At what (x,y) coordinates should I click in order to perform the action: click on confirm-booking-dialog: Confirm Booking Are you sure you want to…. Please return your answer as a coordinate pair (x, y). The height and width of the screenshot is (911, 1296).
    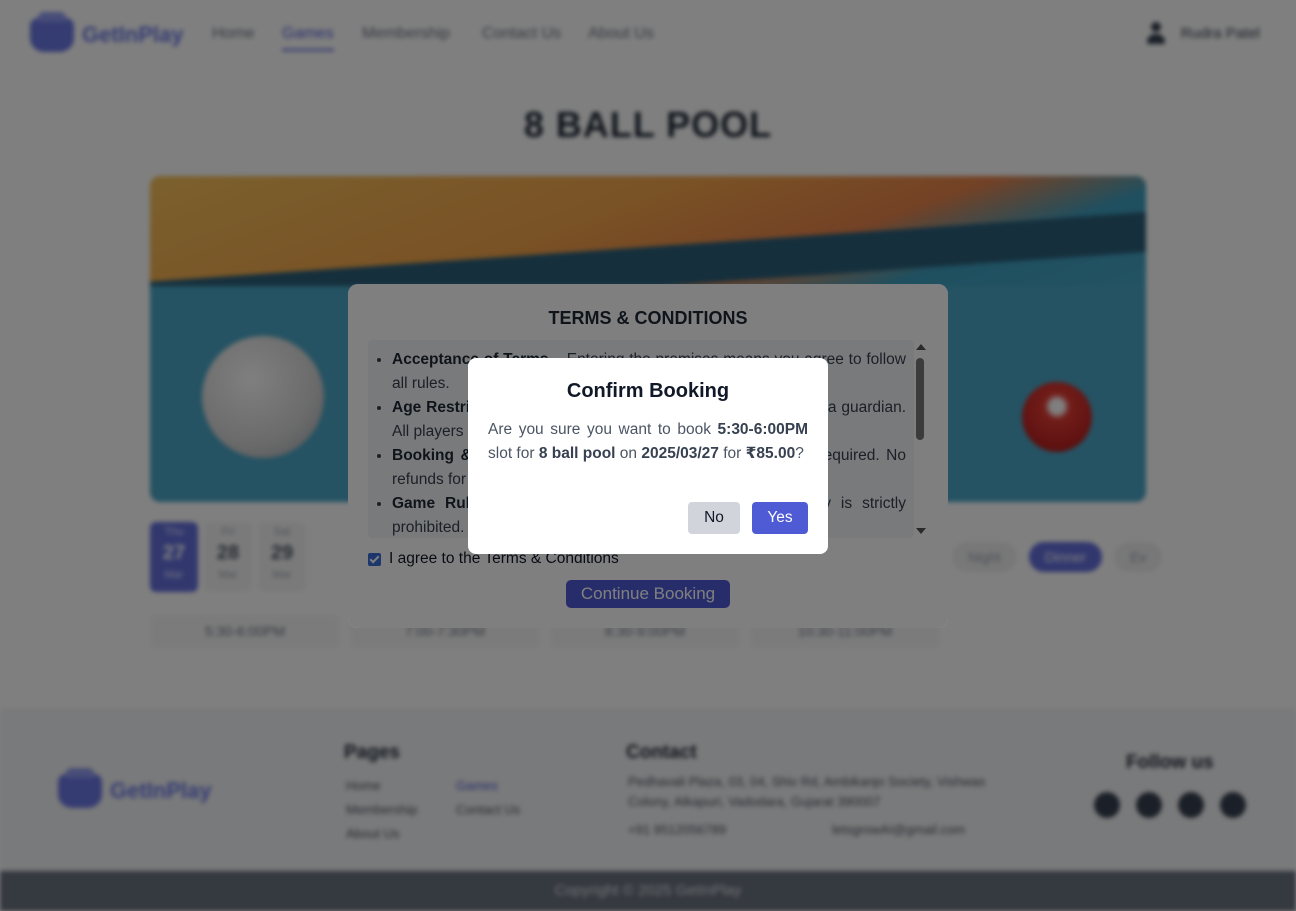
    Looking at the image, I should click on (648, 456).